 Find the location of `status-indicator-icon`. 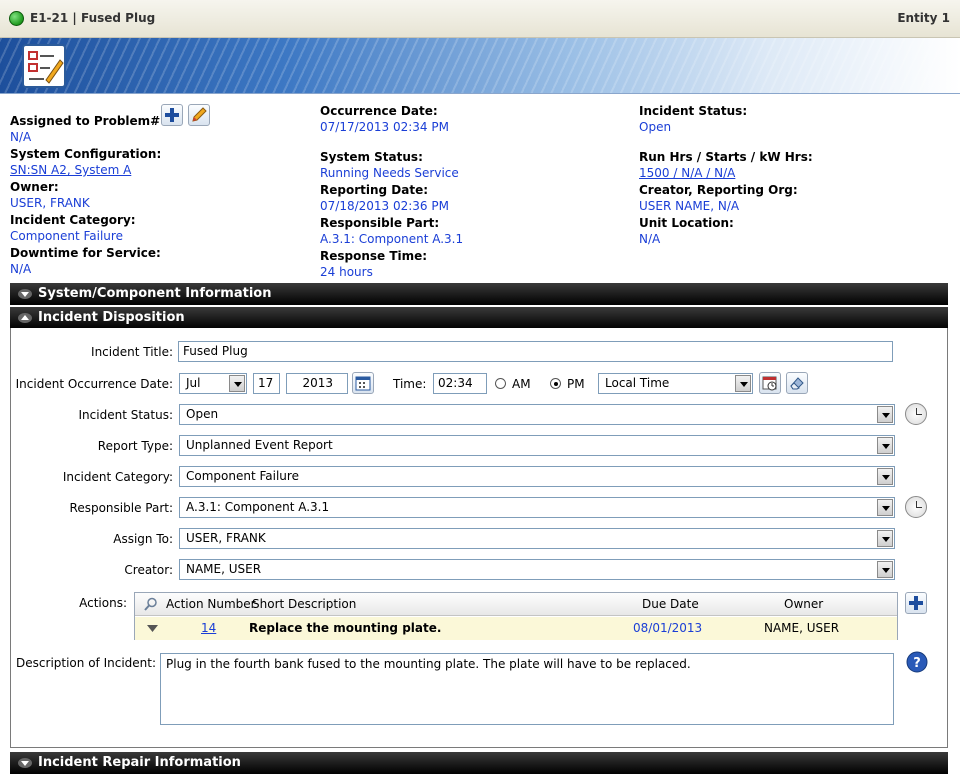

status-indicator-icon is located at coordinates (16, 18).